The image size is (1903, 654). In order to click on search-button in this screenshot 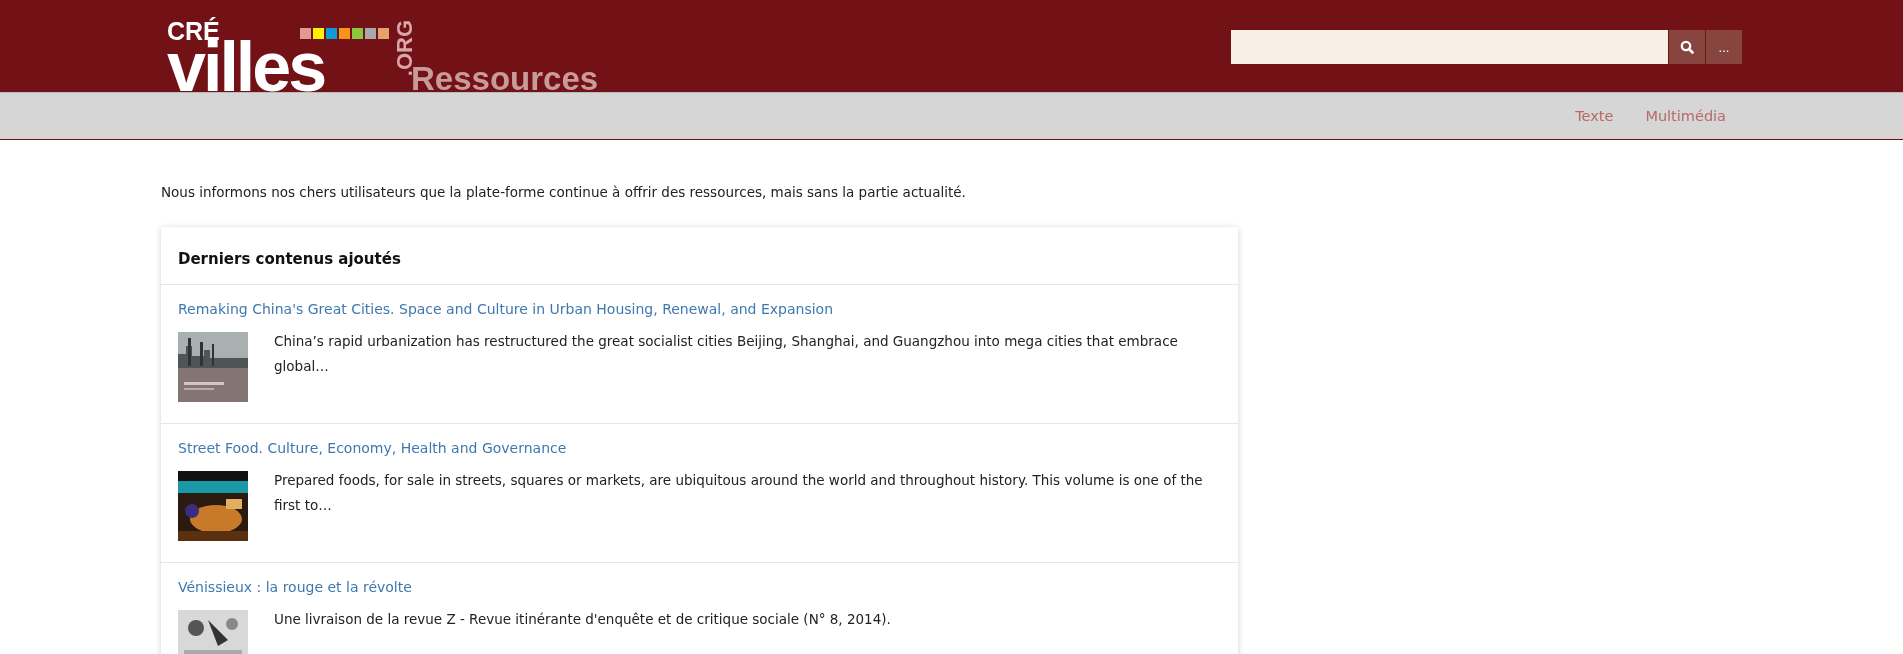, I will do `click(1687, 47)`.